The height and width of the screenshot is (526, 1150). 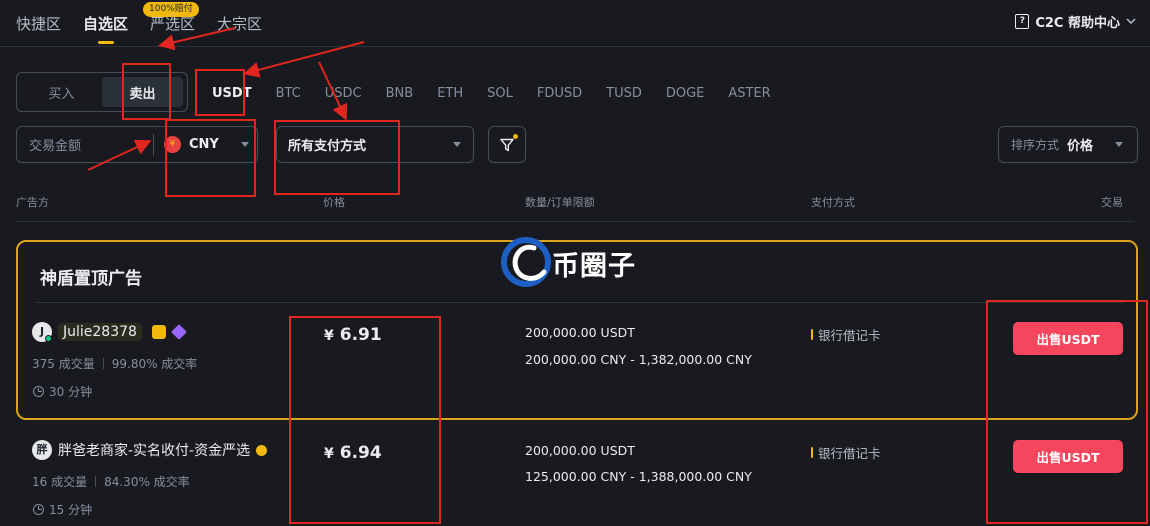 What do you see at coordinates (226, 99) in the screenshot?
I see `annotation-arrows` at bounding box center [226, 99].